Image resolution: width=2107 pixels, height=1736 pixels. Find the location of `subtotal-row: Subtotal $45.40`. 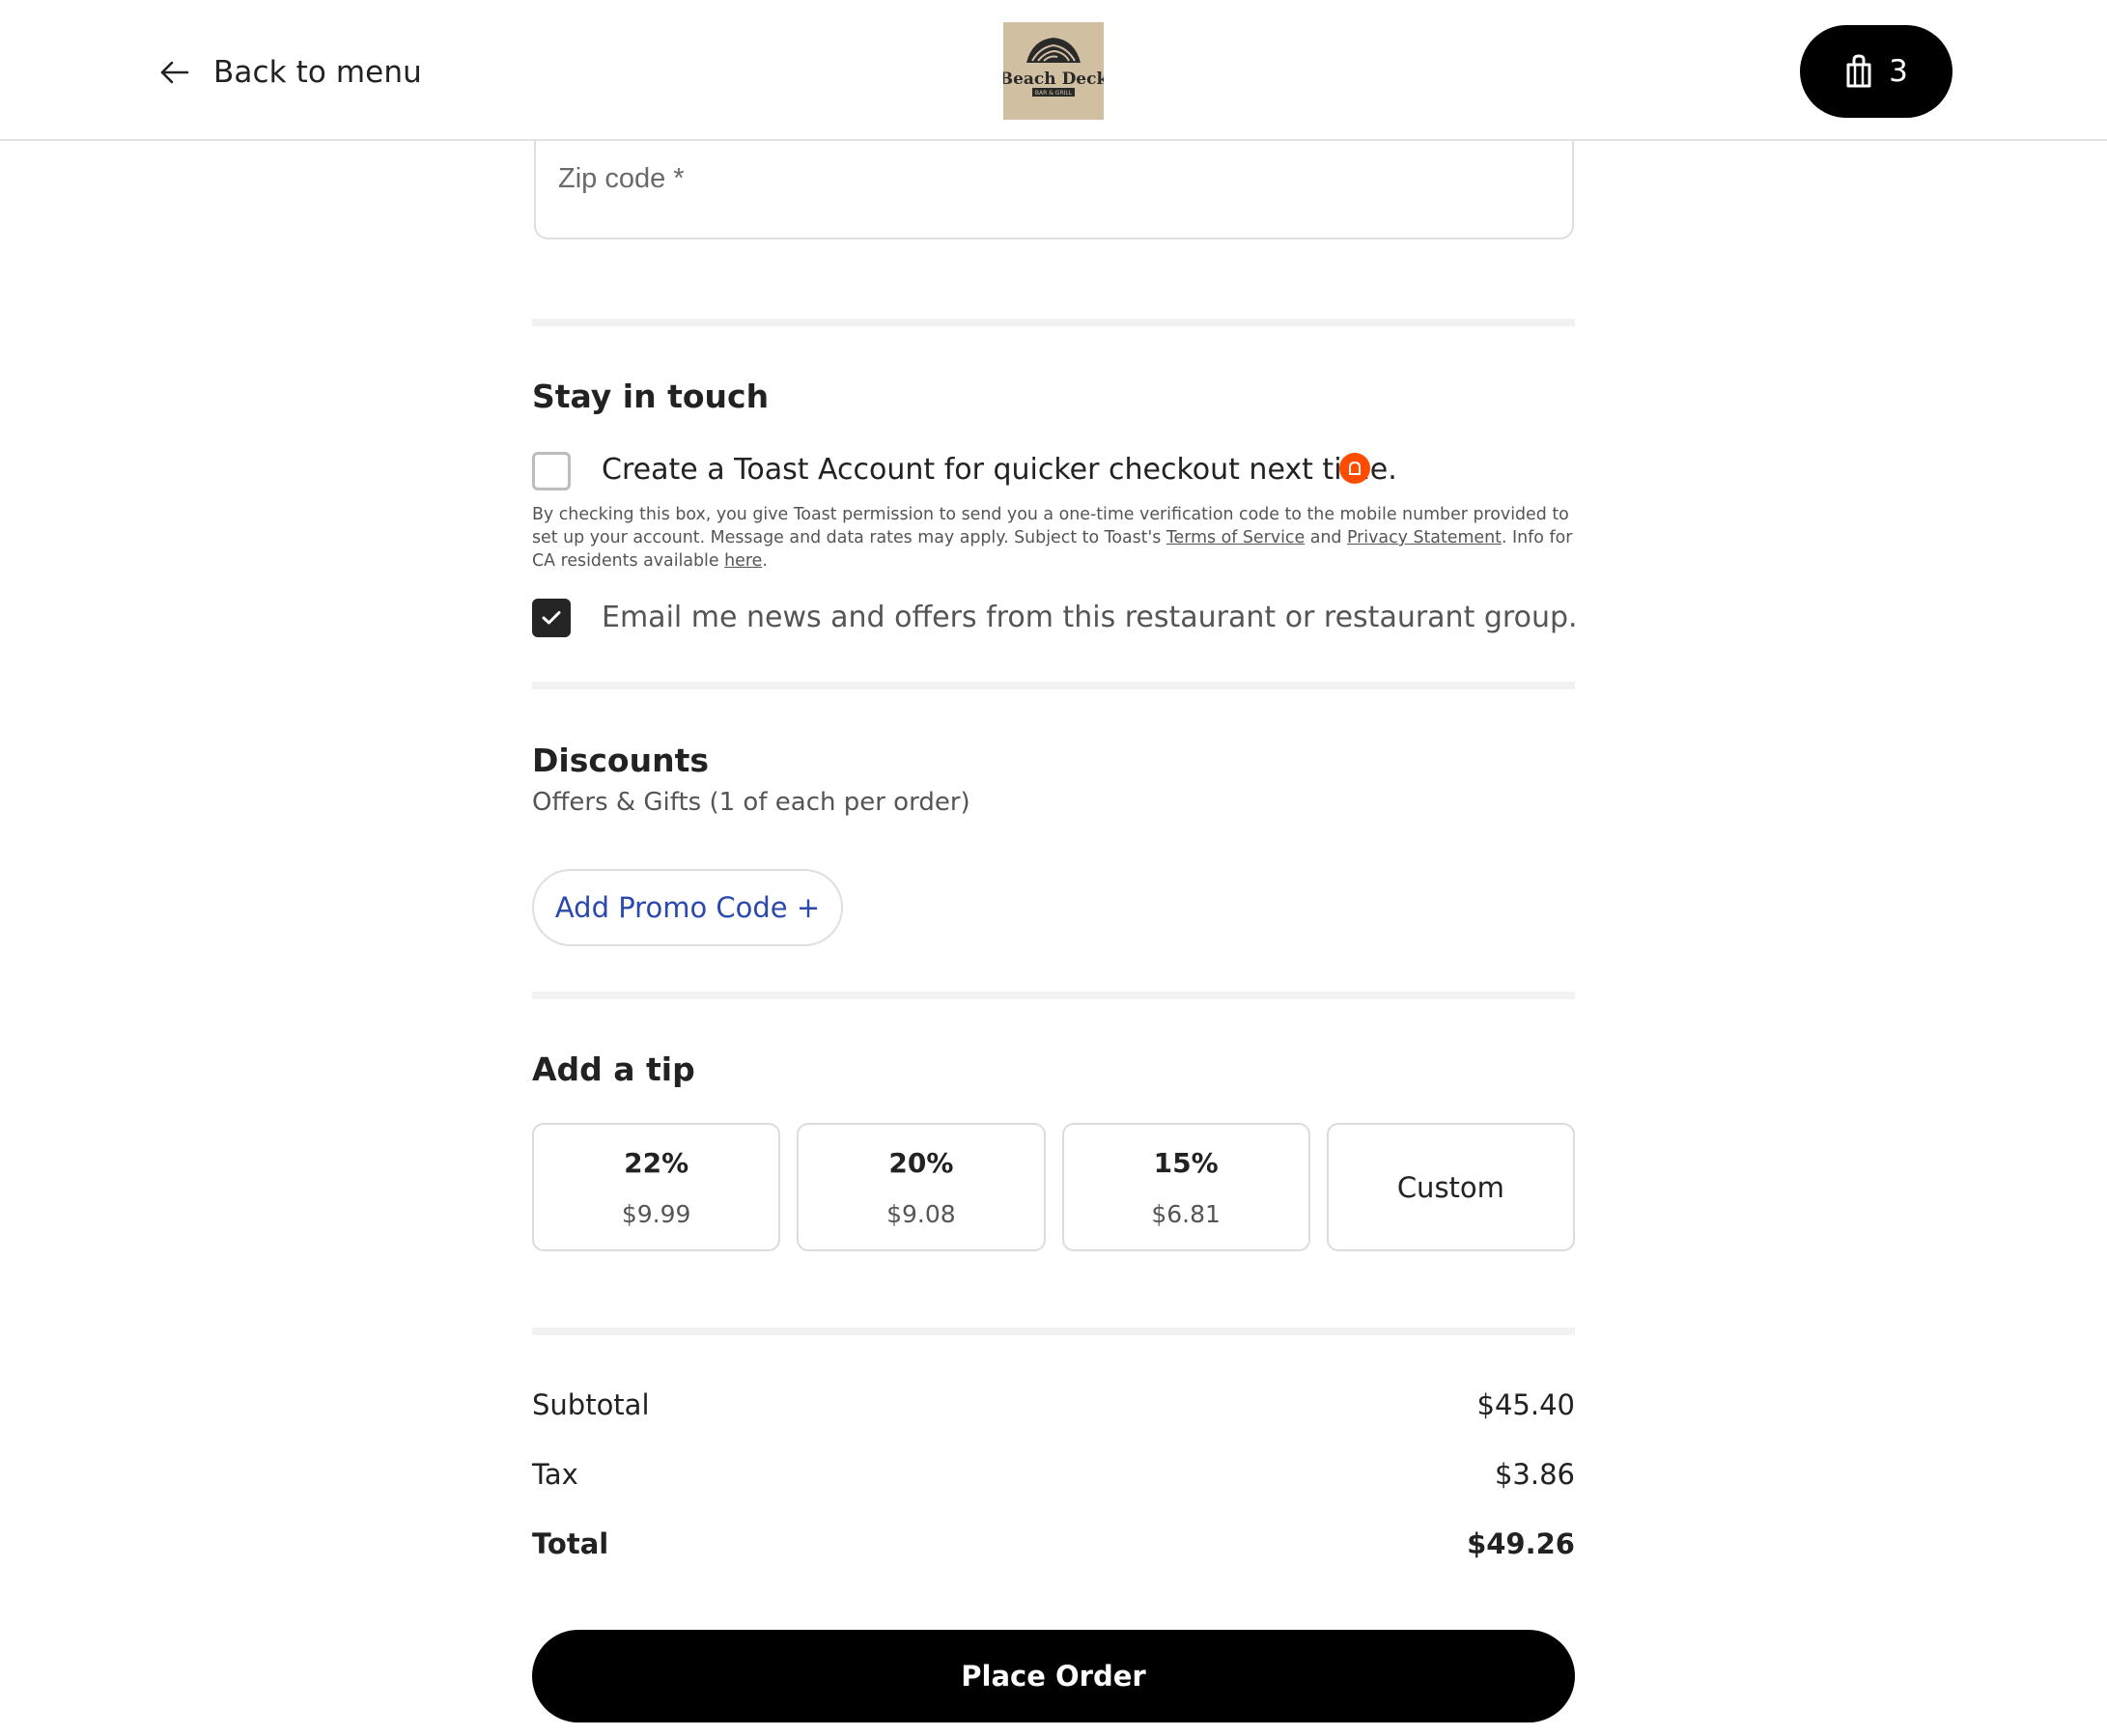

subtotal-row: Subtotal $45.40 is located at coordinates (1053, 1405).